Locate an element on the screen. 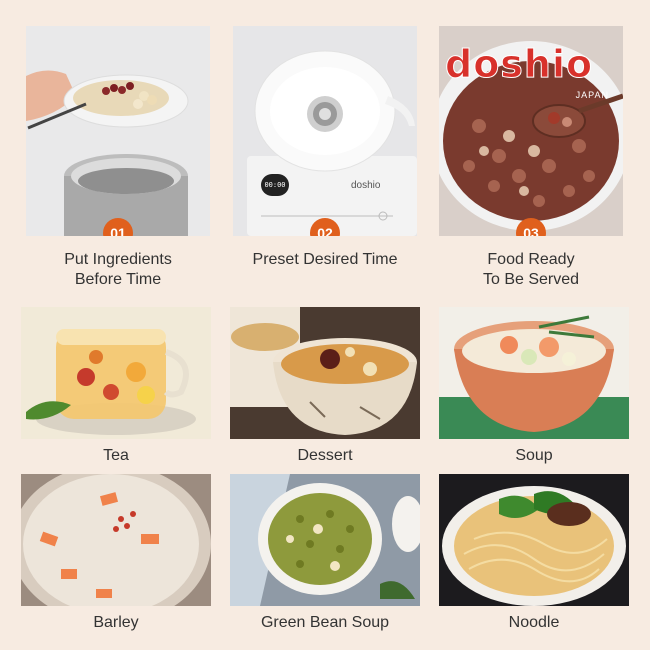 The height and width of the screenshot is (650, 650). dish-barley: Barley is located at coordinates (116, 553).